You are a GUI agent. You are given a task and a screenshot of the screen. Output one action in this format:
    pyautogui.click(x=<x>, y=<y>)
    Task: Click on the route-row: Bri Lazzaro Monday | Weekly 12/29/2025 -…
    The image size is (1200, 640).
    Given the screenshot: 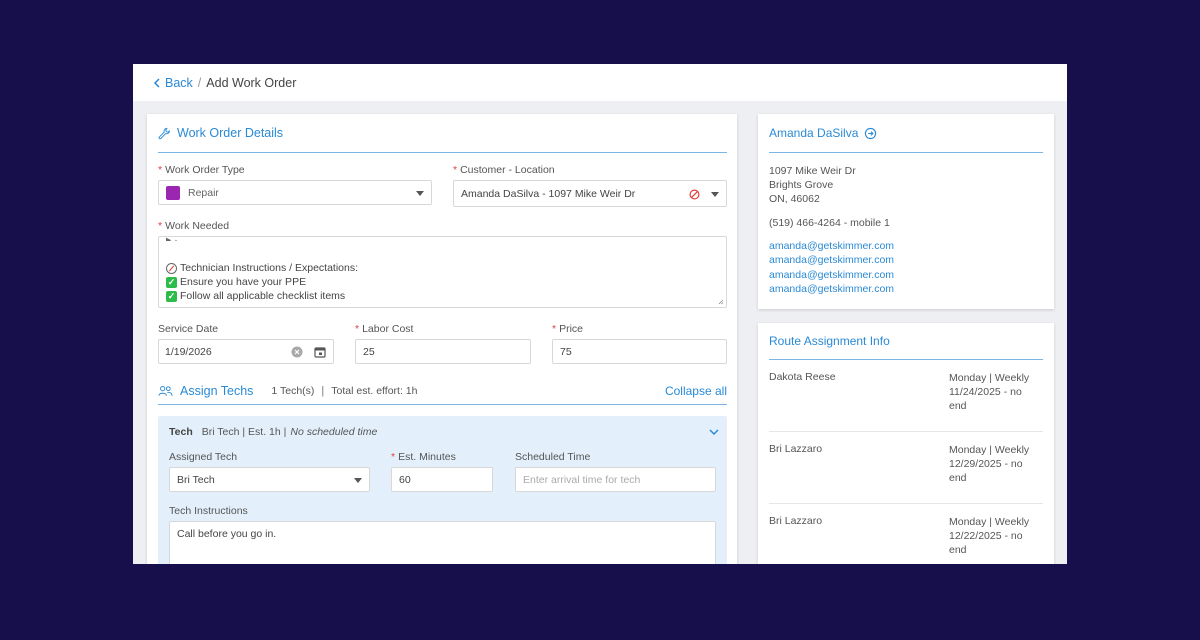 What is the action you would take?
    pyautogui.click(x=906, y=468)
    